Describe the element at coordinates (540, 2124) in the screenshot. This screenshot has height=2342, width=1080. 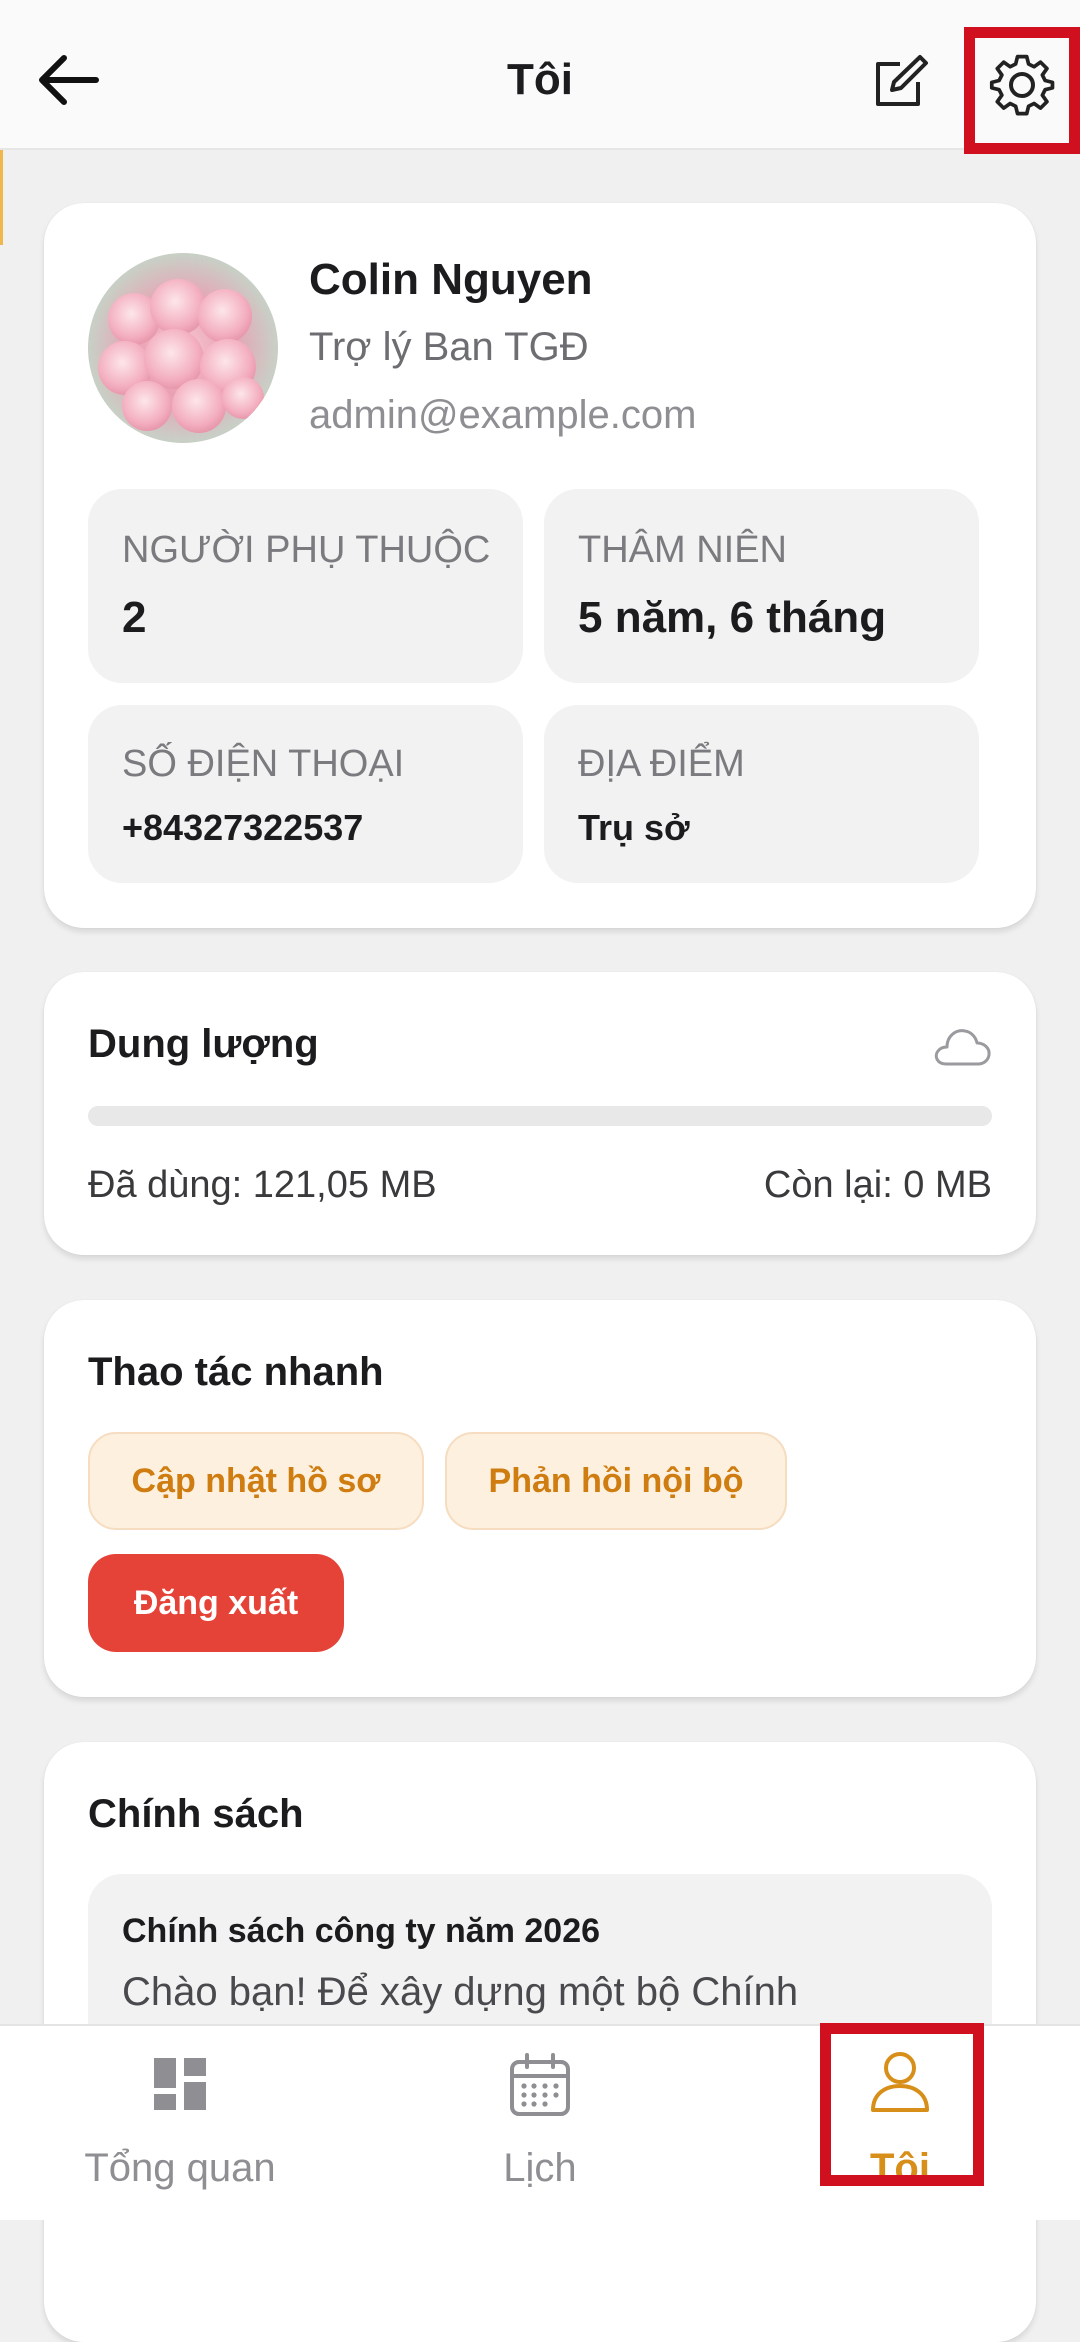
I see `tab-calendar: Lịch` at that location.